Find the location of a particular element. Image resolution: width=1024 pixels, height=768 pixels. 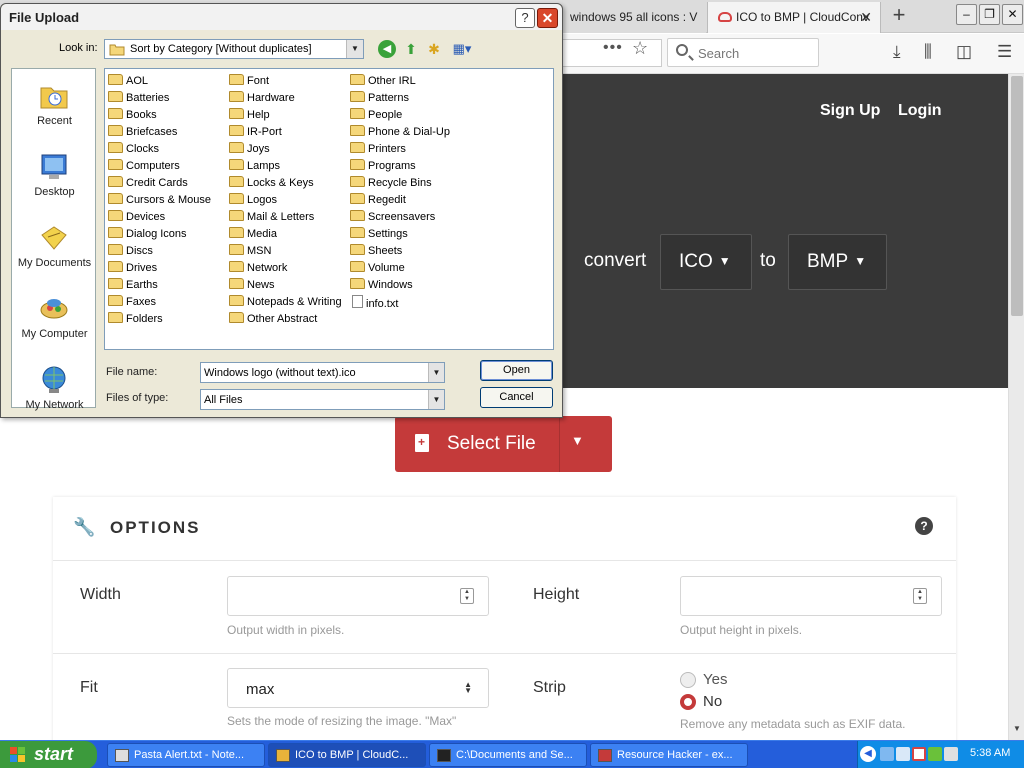

volume-tray-icon is located at coordinates (951, 754).